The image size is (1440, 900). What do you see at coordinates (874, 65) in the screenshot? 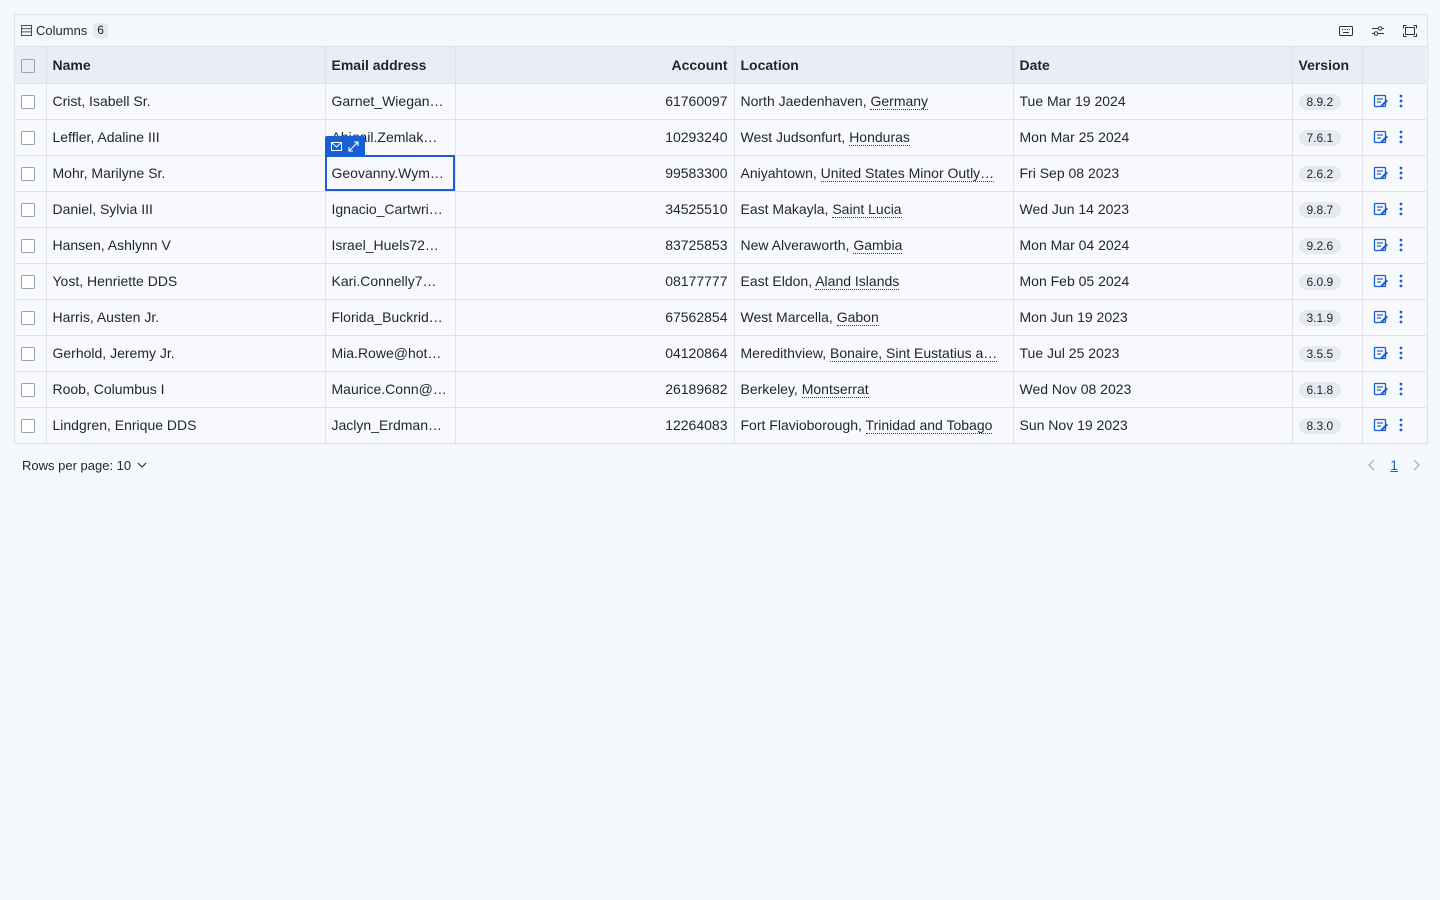
I see `header-location: Location` at bounding box center [874, 65].